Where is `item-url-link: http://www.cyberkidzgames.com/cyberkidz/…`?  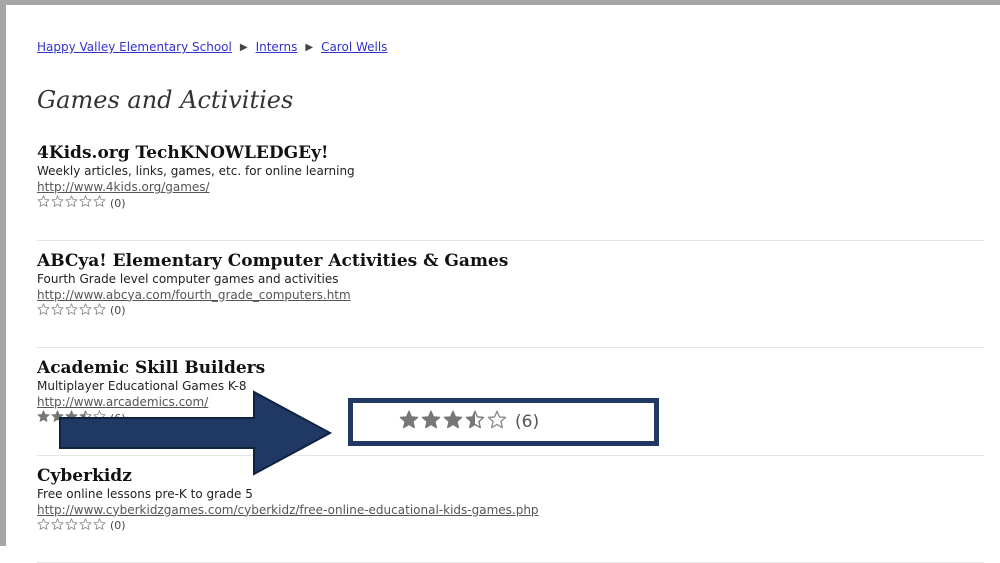
item-url-link: http://www.cyberkidzgames.com/cyberkidz/… is located at coordinates (510, 510).